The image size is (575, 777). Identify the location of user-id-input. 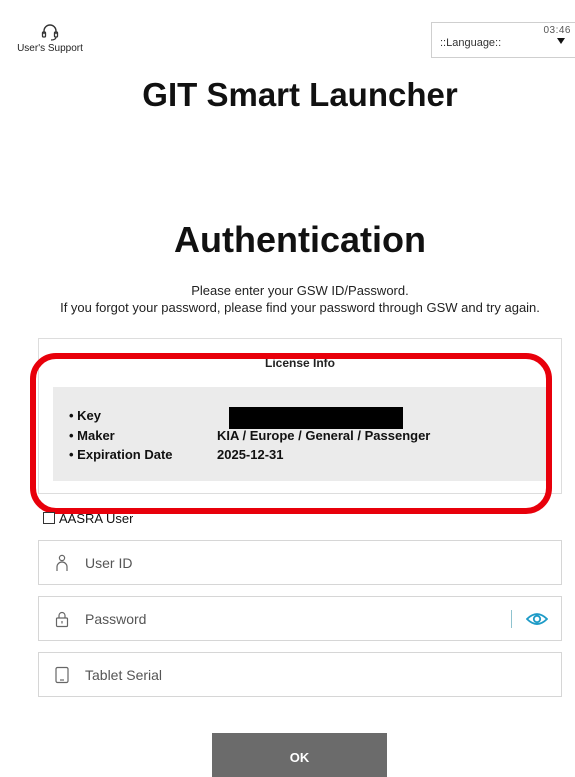
(305, 563).